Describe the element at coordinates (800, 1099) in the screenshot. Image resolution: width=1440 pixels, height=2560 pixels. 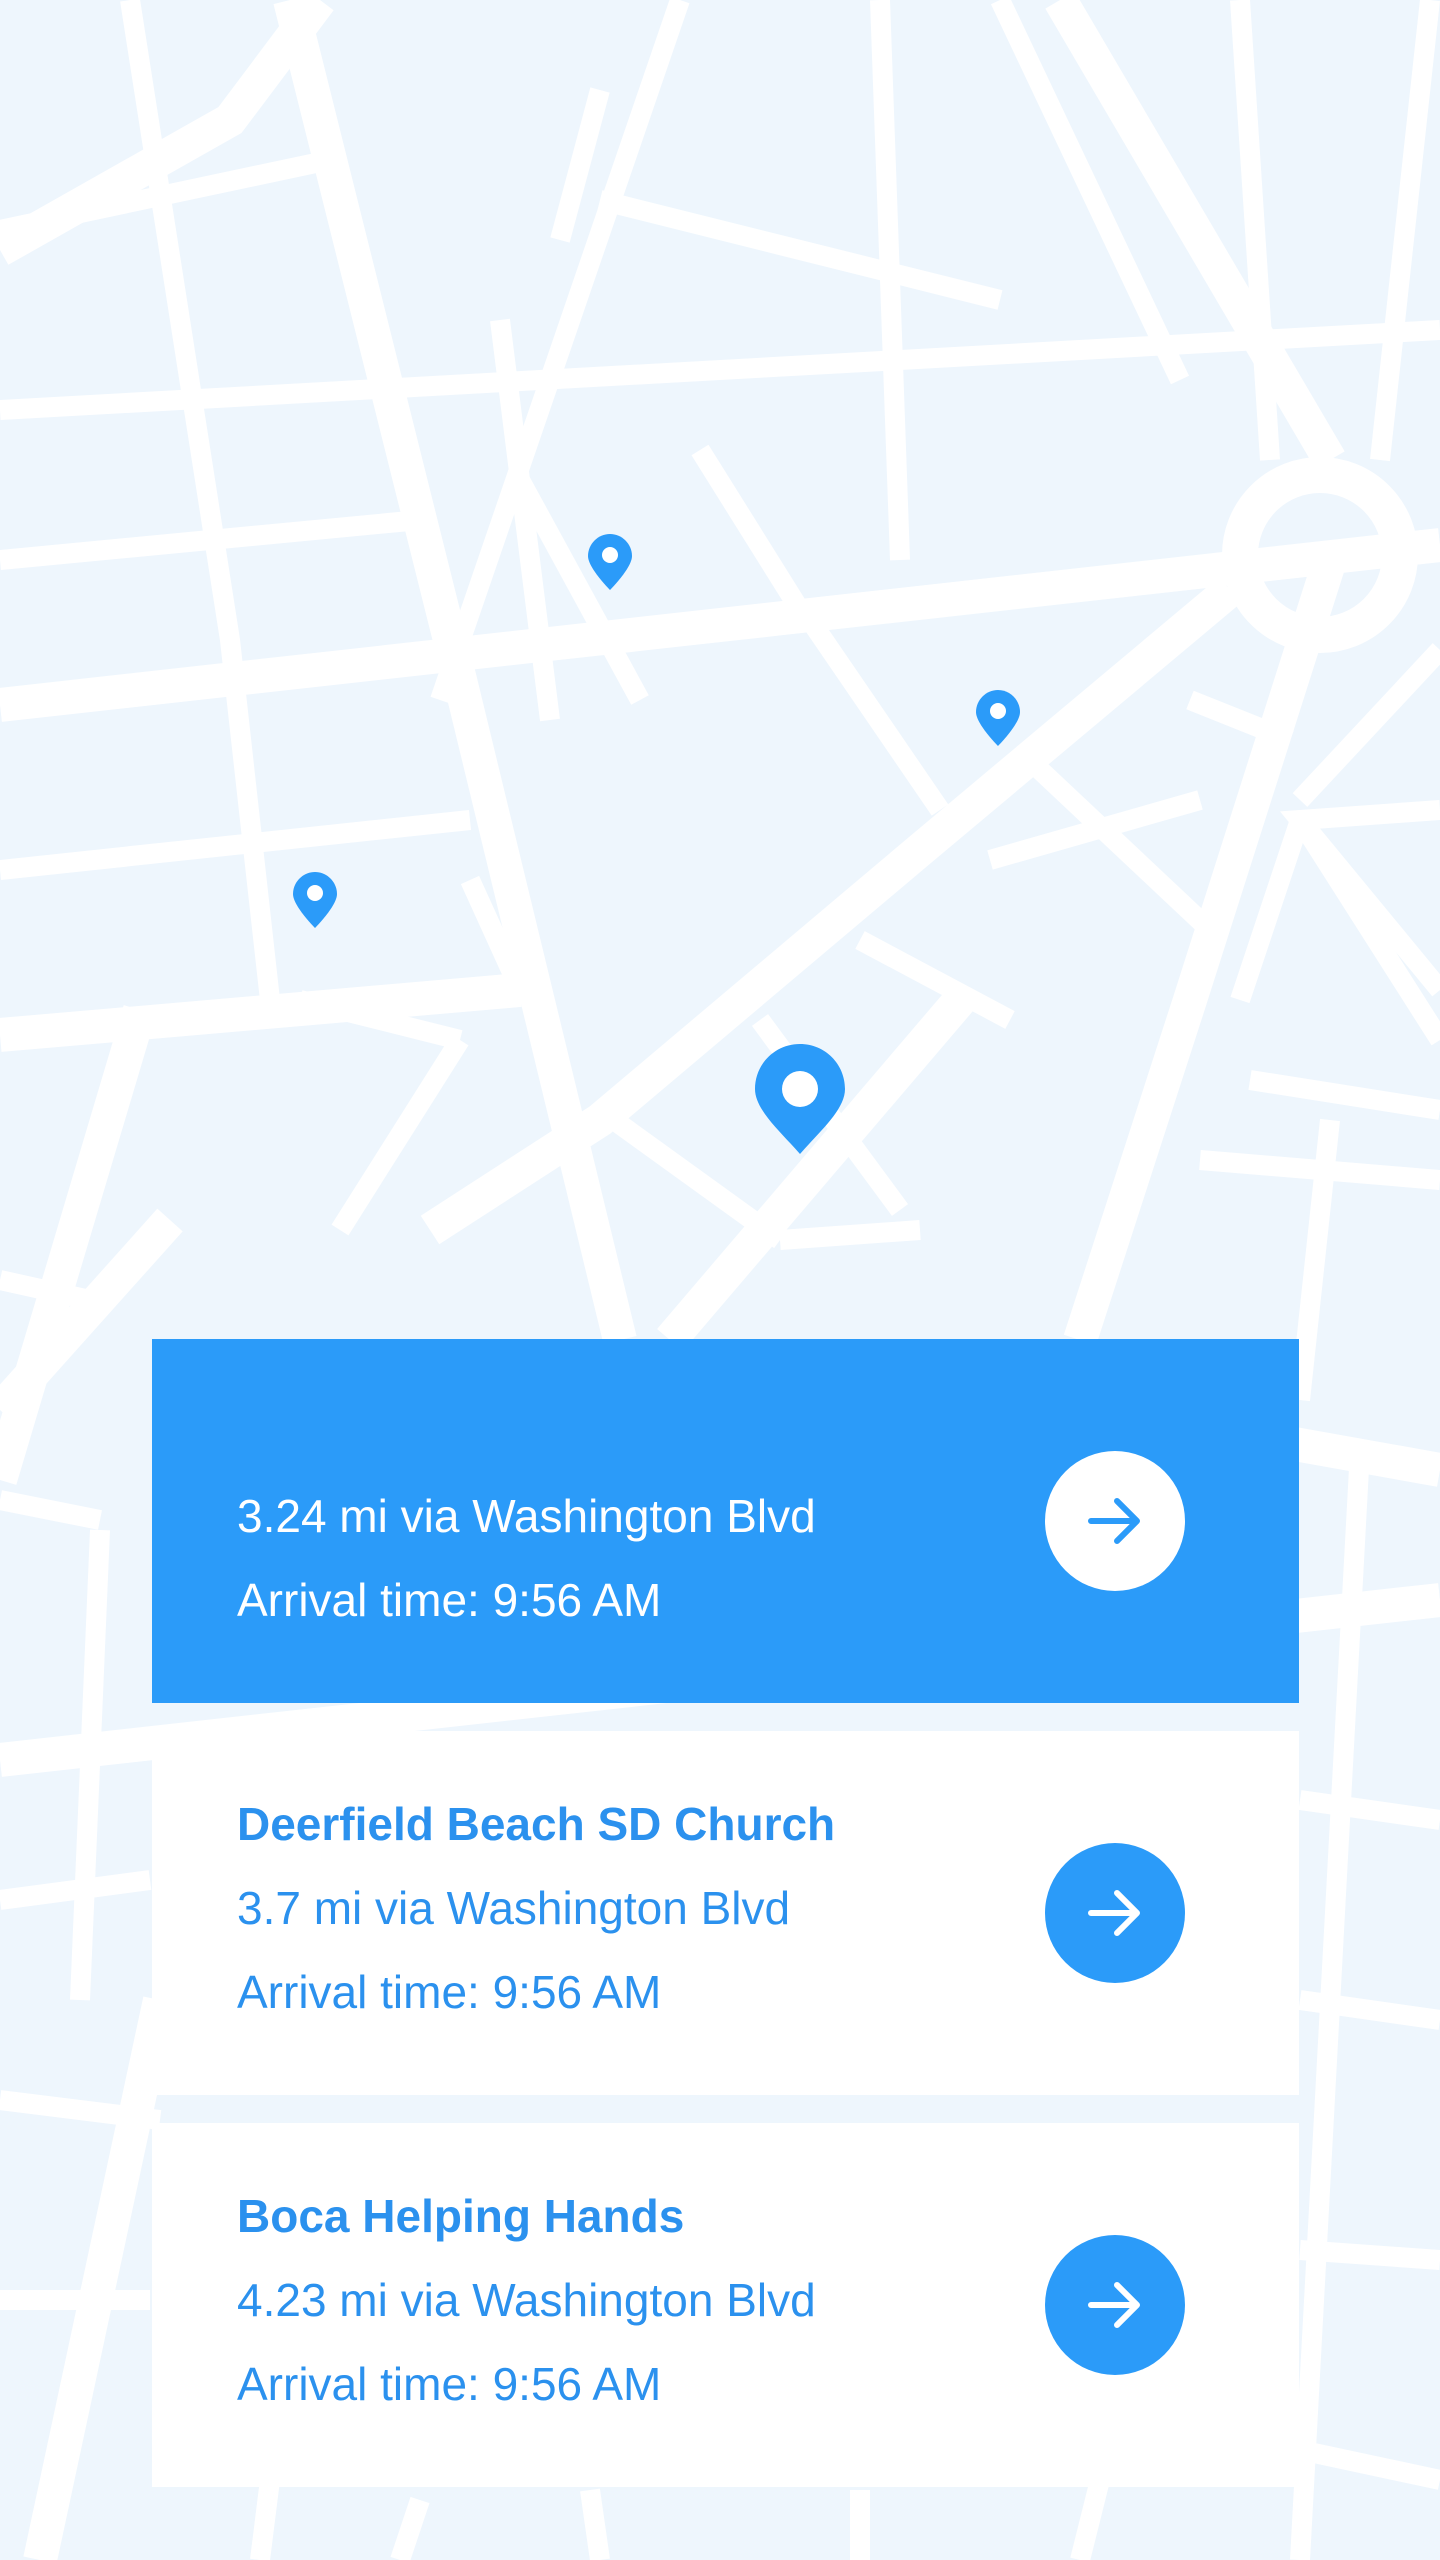
I see `destination-pin-icon` at that location.